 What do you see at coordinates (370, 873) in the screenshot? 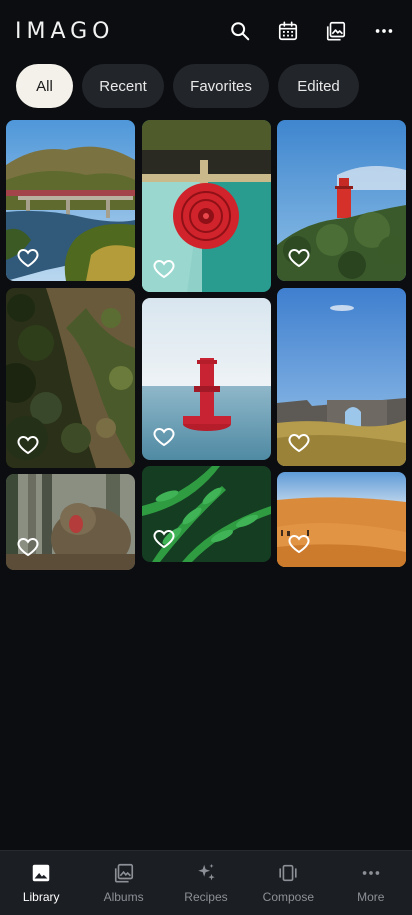
I see `more-icon` at bounding box center [370, 873].